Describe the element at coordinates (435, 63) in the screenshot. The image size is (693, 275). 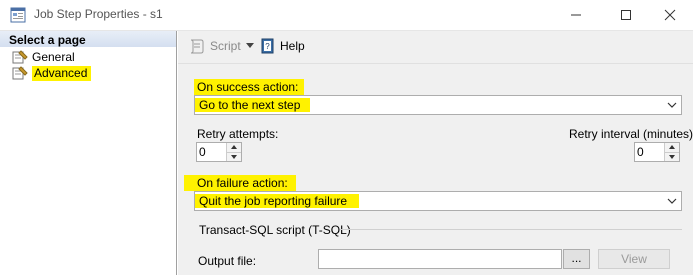
I see `toolbar-divider` at that location.